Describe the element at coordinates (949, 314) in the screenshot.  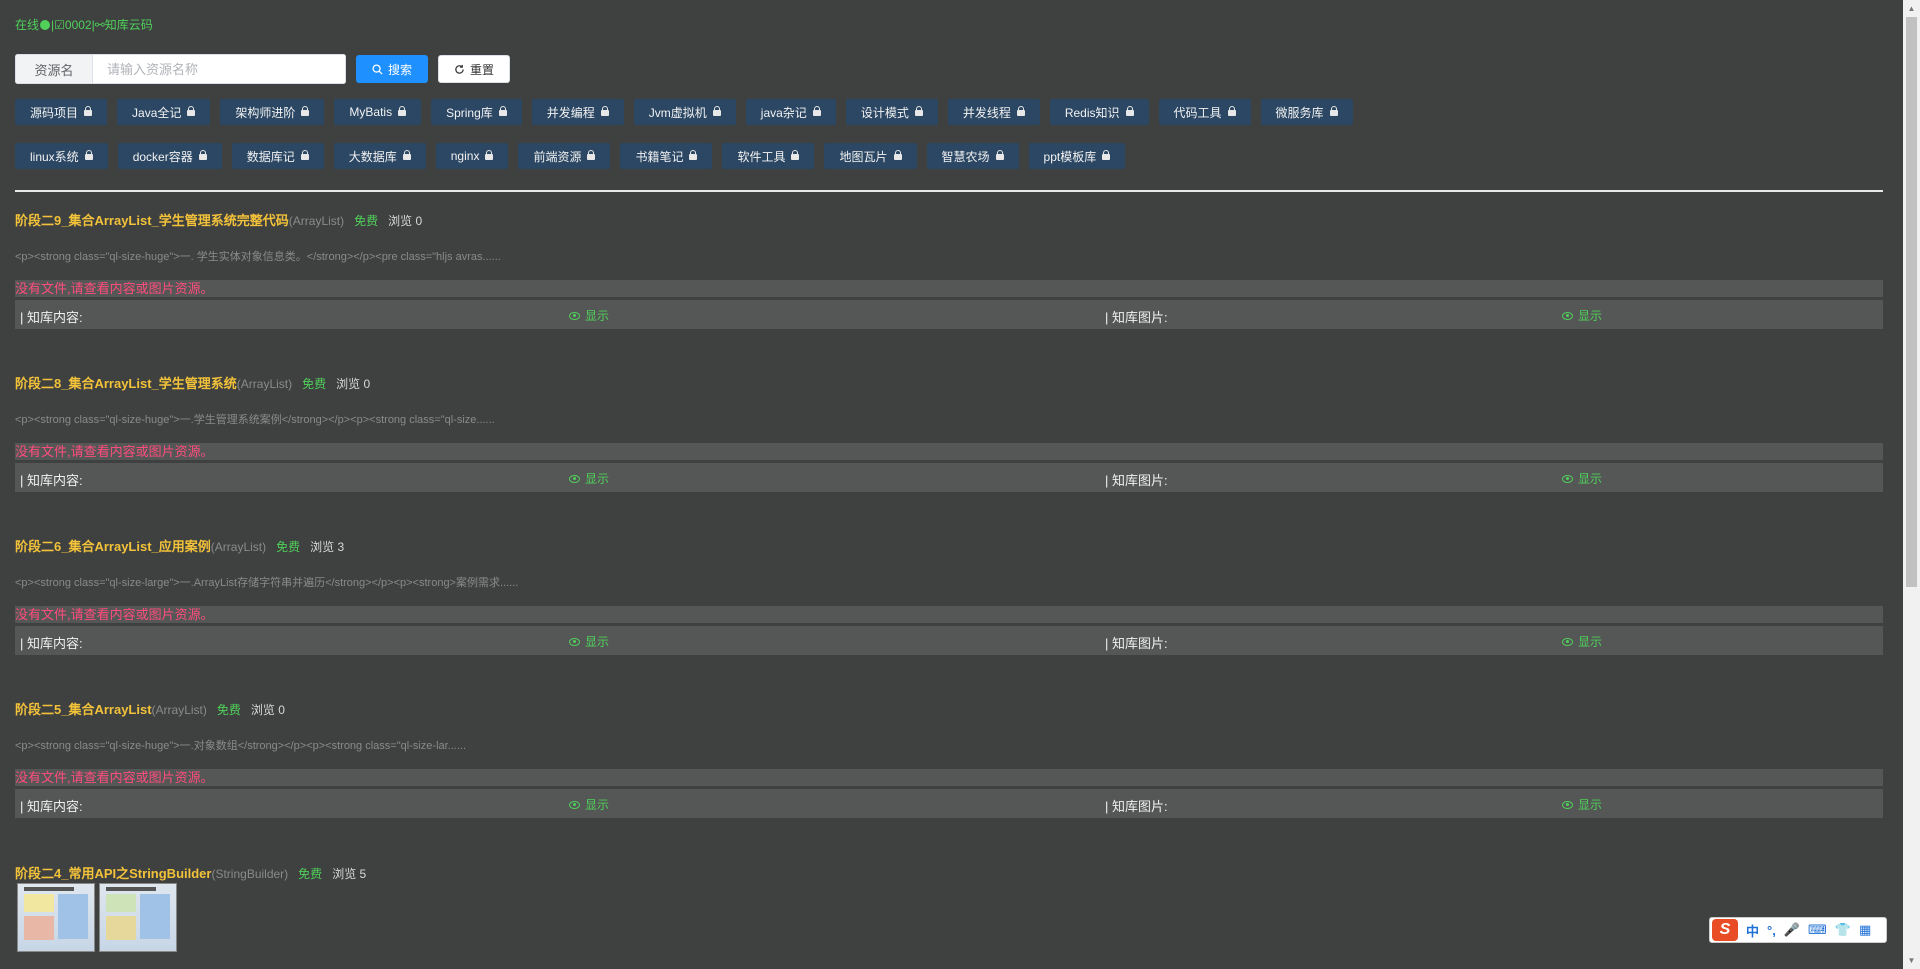
I see `knowledge-info-bar: | 知库内容: 显示 | 知库图片: 显示` at that location.